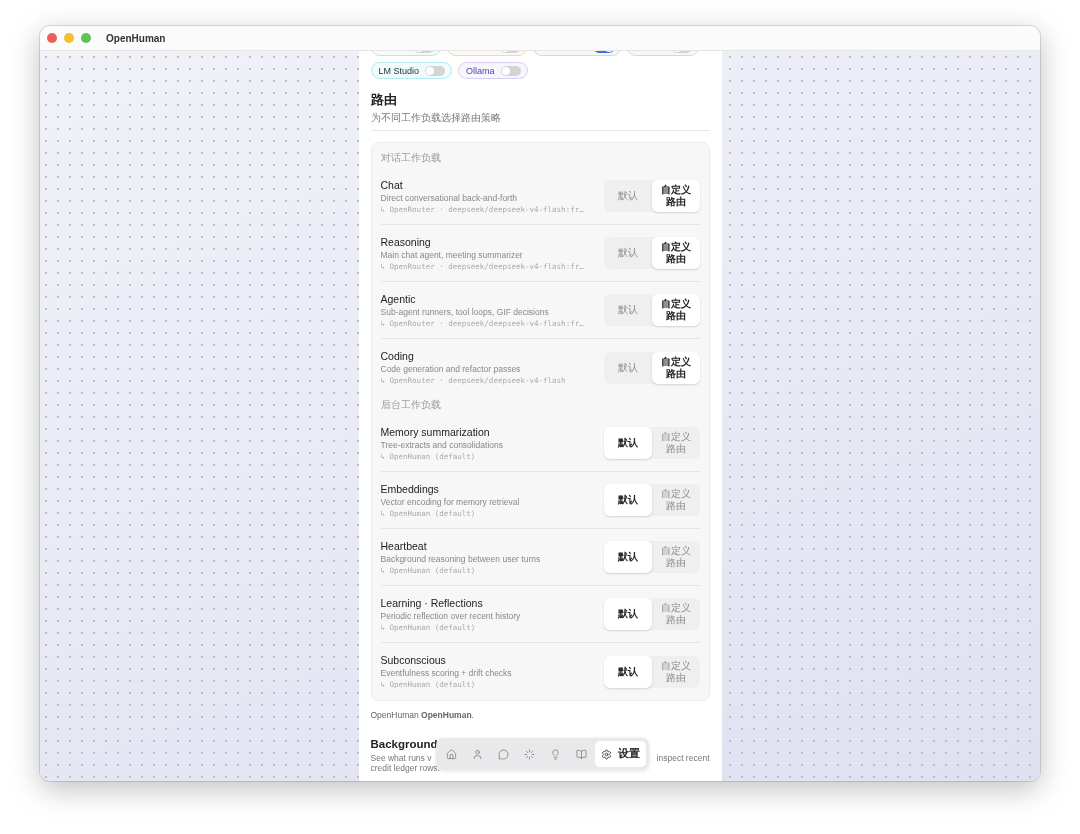 This screenshot has width=1080, height=834. I want to click on close-button, so click(52, 38).